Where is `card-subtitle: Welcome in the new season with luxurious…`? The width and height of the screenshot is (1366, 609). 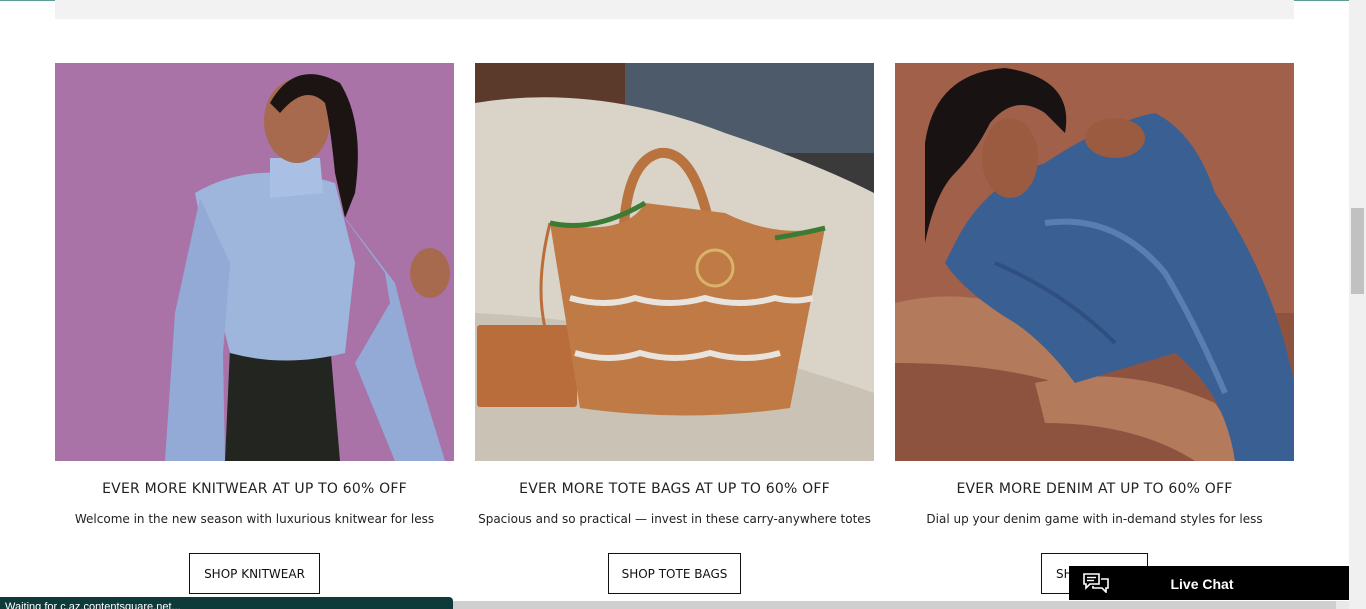
card-subtitle: Welcome in the new season with luxurious… is located at coordinates (254, 519).